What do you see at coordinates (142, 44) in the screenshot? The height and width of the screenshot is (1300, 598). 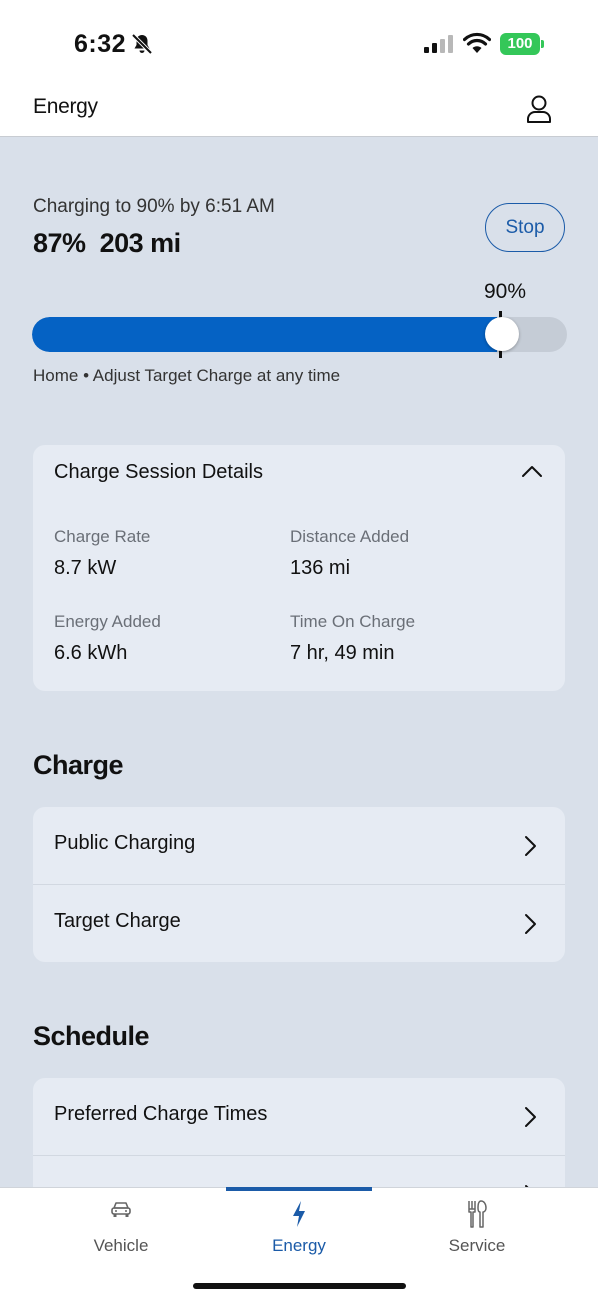 I see `bell-muted-icon` at bounding box center [142, 44].